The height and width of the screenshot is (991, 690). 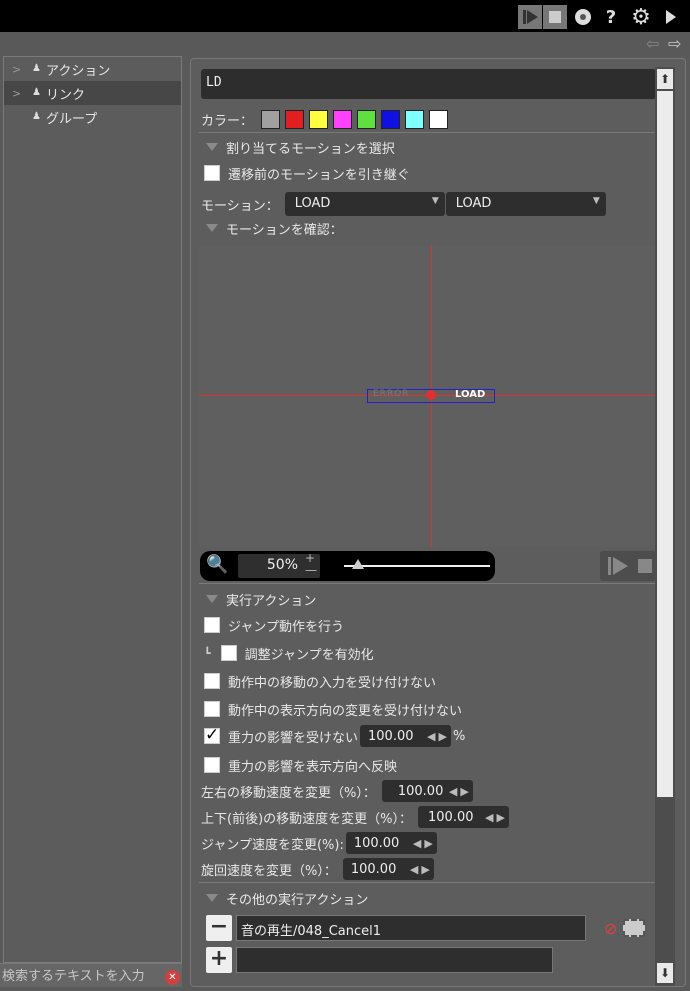 I want to click on turn-speed-stepper: 100.00 ◀ ▶, so click(x=388, y=869).